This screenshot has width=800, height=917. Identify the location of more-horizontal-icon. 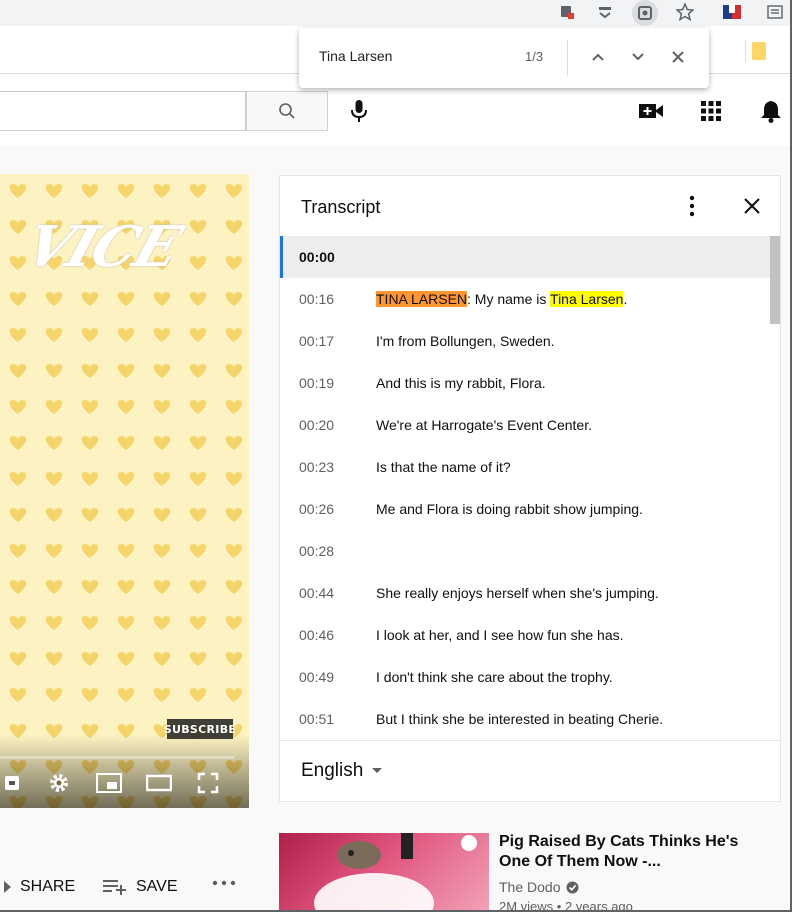
(224, 883).